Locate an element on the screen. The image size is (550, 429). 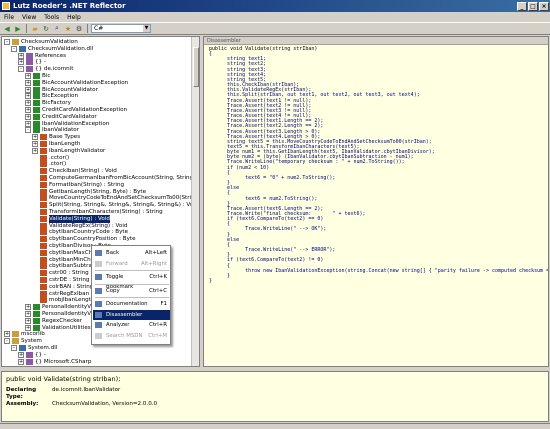
open-icon: ▰ is located at coordinates (35, 29).